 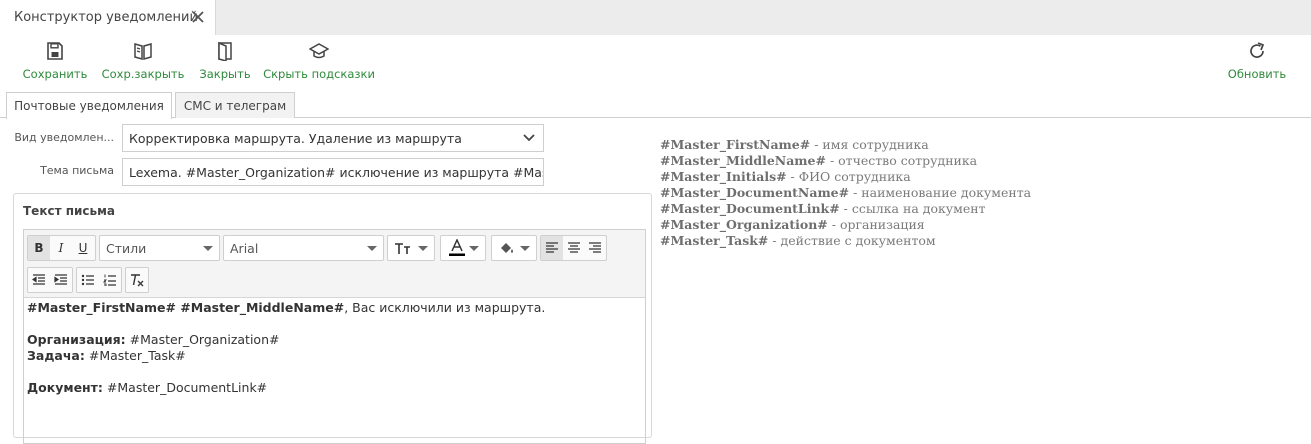 What do you see at coordinates (744, 224) in the screenshot?
I see `hint-key: #Master_Organization#` at bounding box center [744, 224].